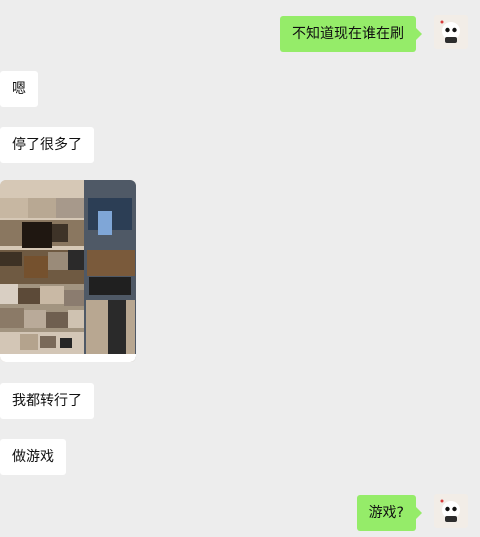 Image resolution: width=480 pixels, height=537 pixels. I want to click on message-bubble: 嗯, so click(19, 89).